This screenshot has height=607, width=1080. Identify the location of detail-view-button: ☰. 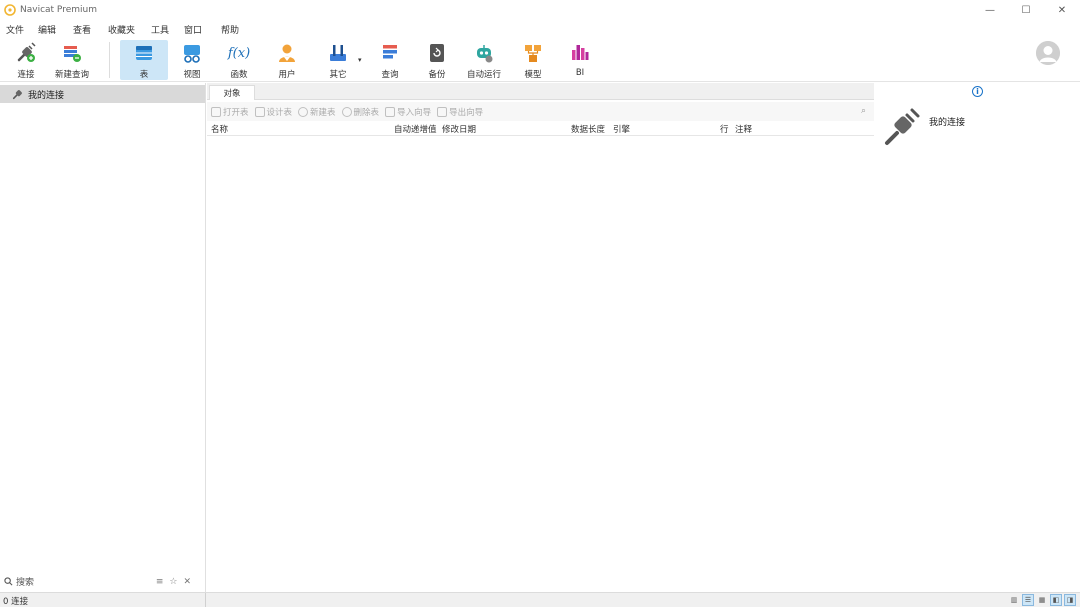
(1028, 600).